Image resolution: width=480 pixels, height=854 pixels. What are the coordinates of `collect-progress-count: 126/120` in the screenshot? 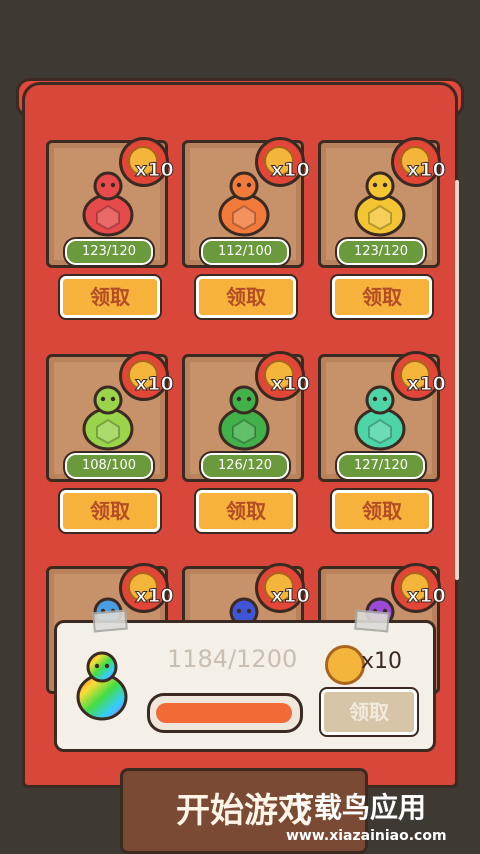 It's located at (245, 466).